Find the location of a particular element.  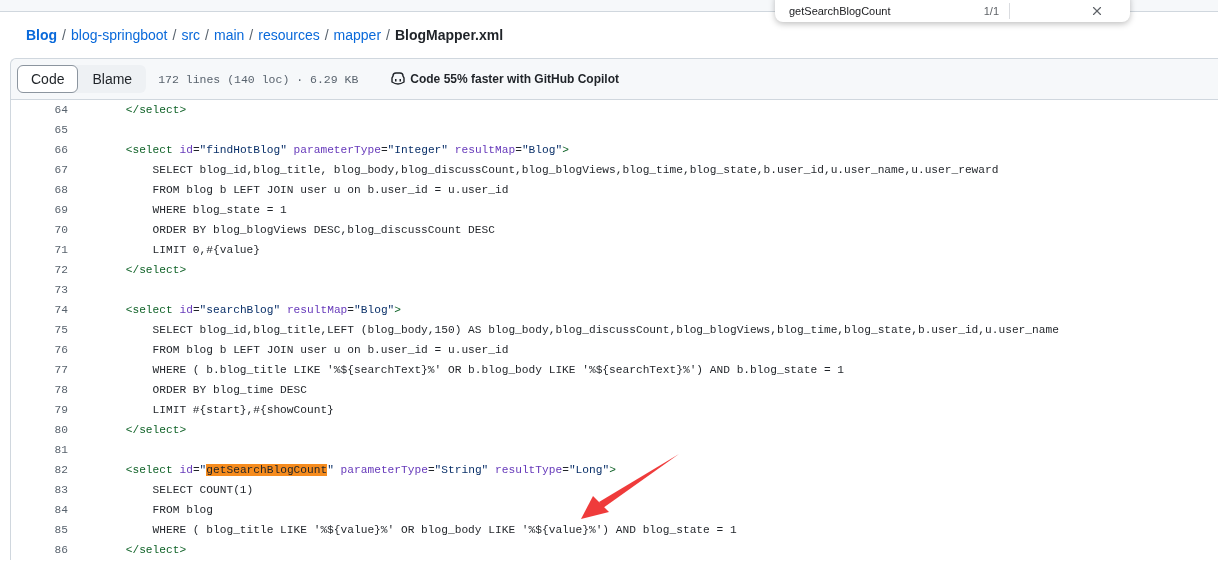

line-number: 66 is located at coordinates (60, 150).